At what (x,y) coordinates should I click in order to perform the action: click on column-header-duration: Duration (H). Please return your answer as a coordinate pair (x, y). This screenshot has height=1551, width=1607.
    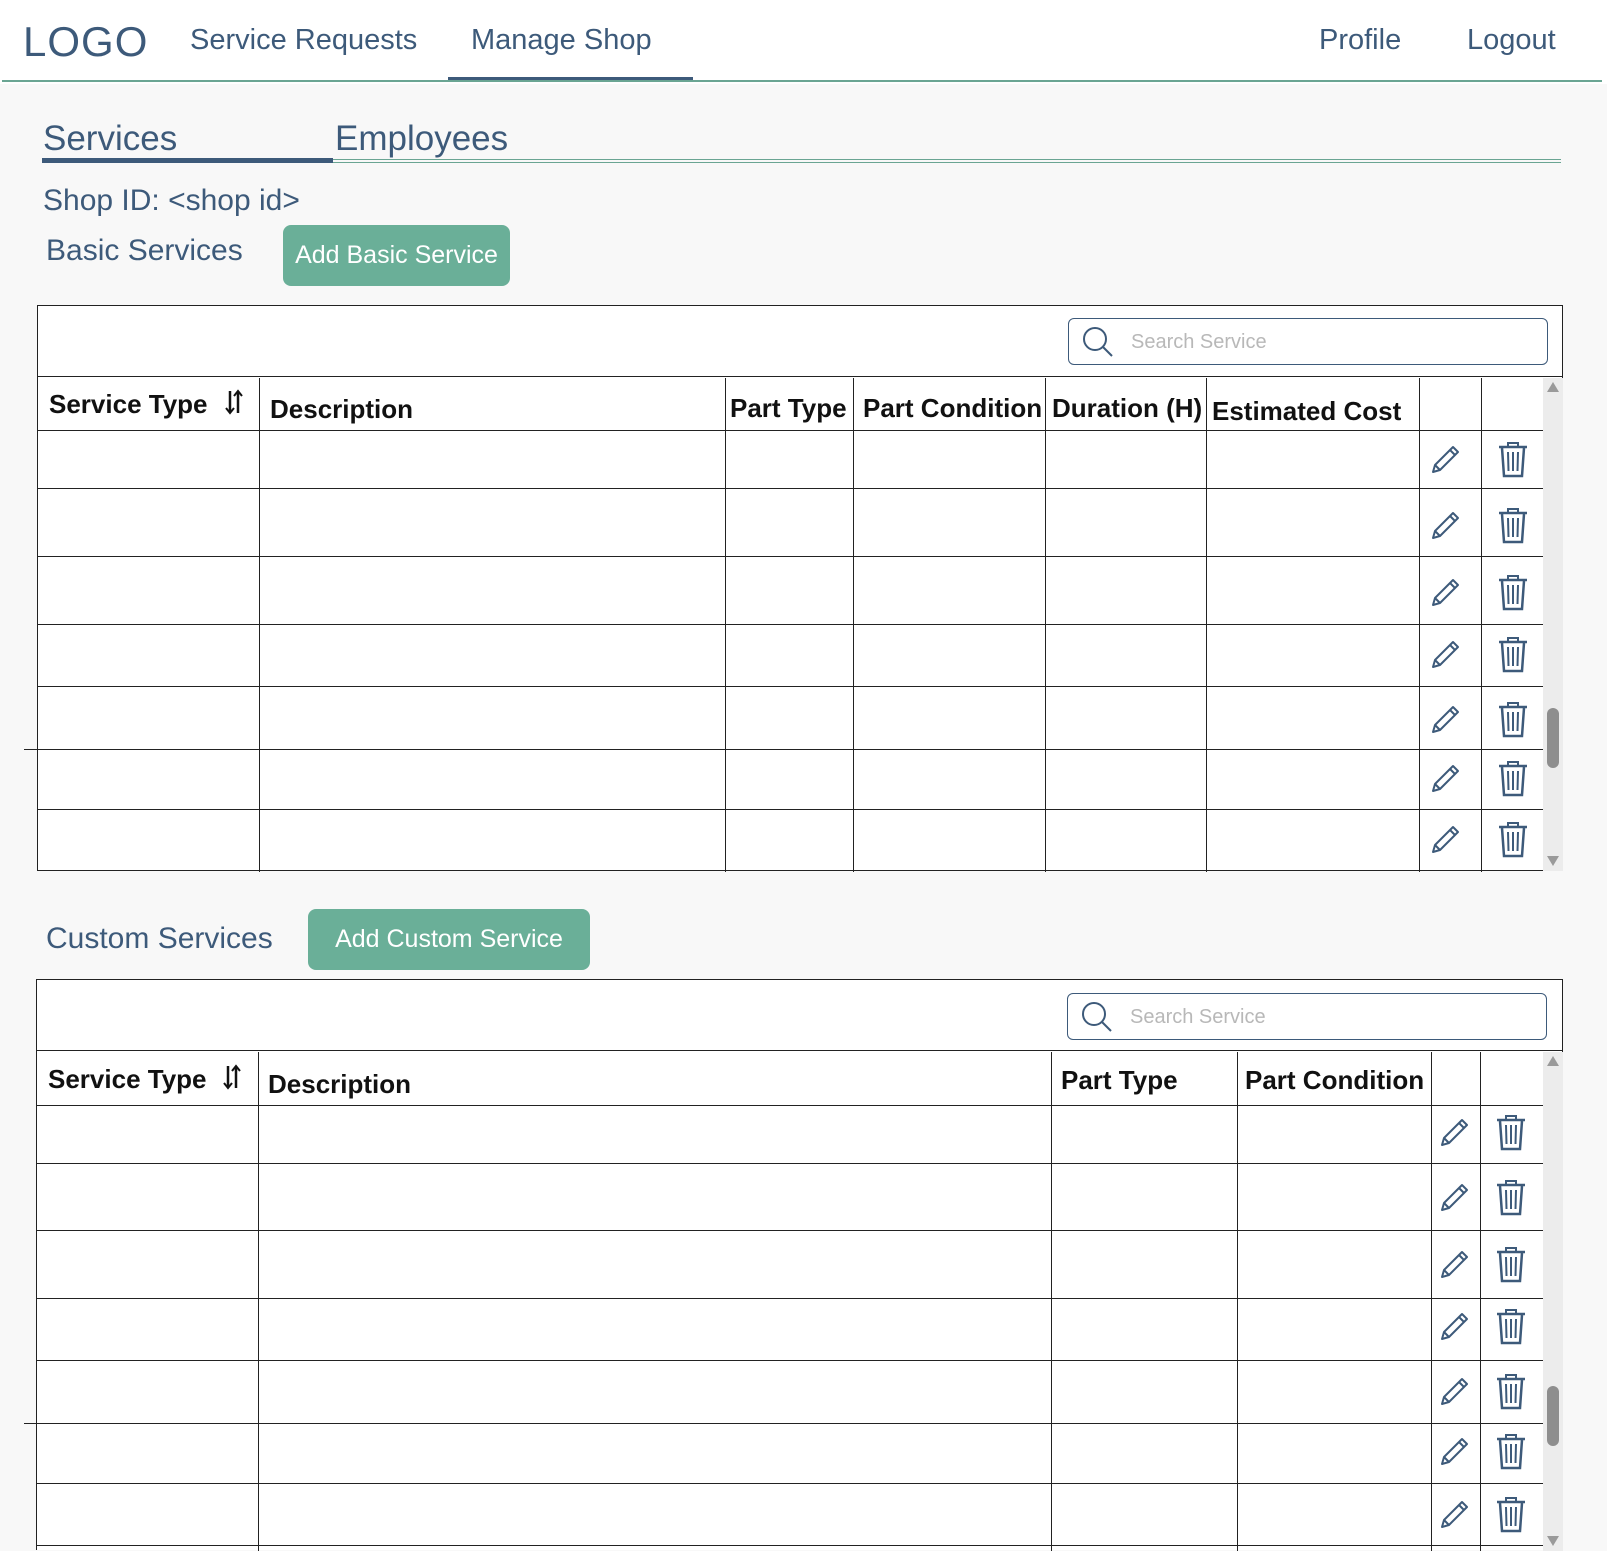
    Looking at the image, I should click on (1127, 408).